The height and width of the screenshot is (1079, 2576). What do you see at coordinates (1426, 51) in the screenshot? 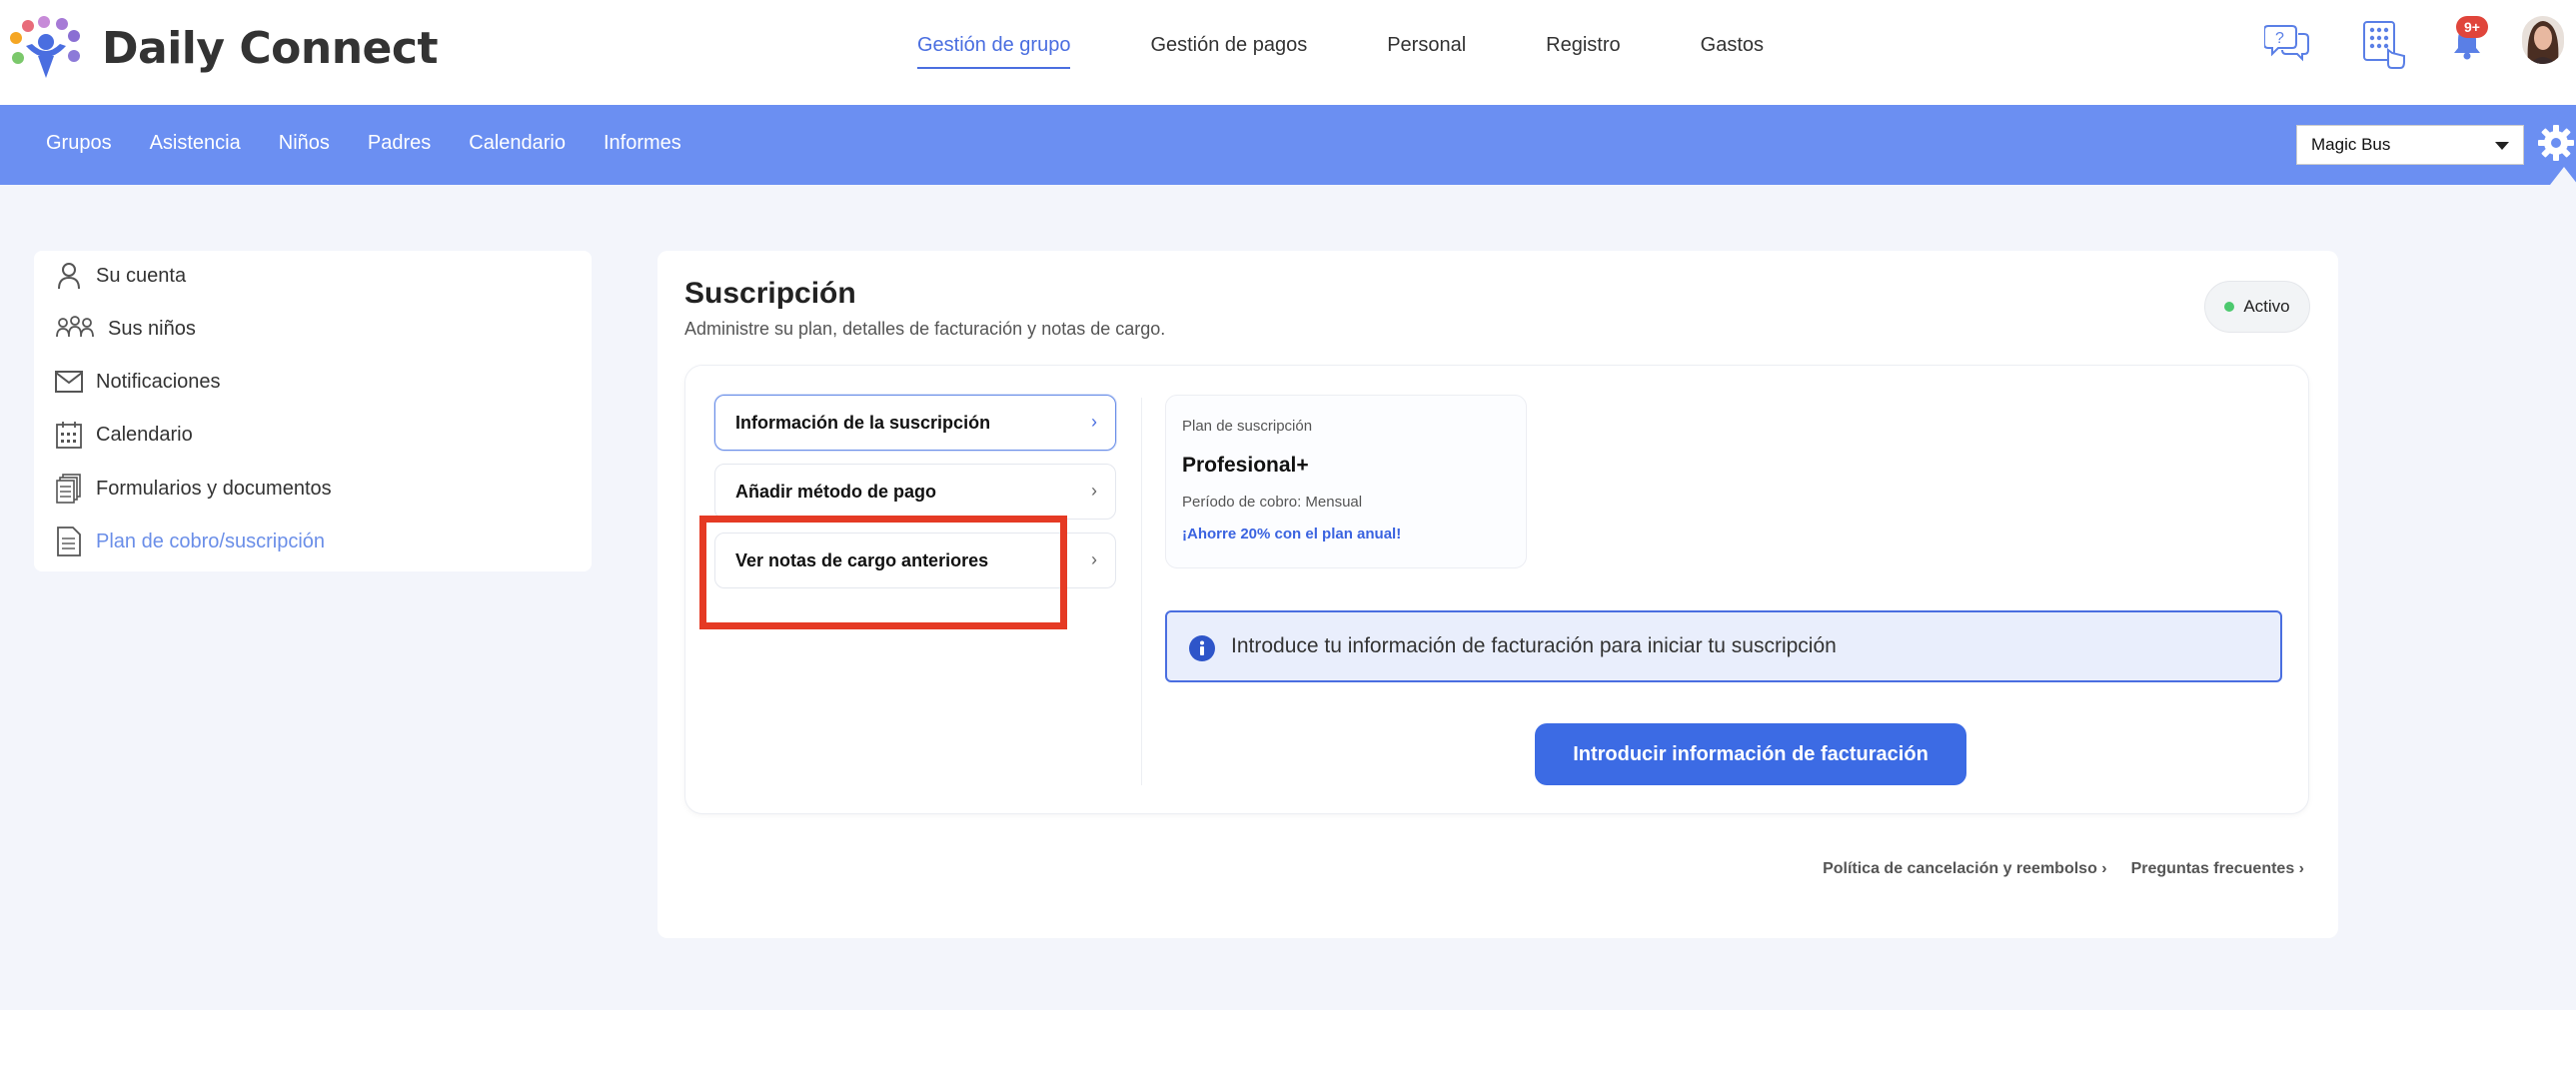
I see `top-nav-personal: Personal` at bounding box center [1426, 51].